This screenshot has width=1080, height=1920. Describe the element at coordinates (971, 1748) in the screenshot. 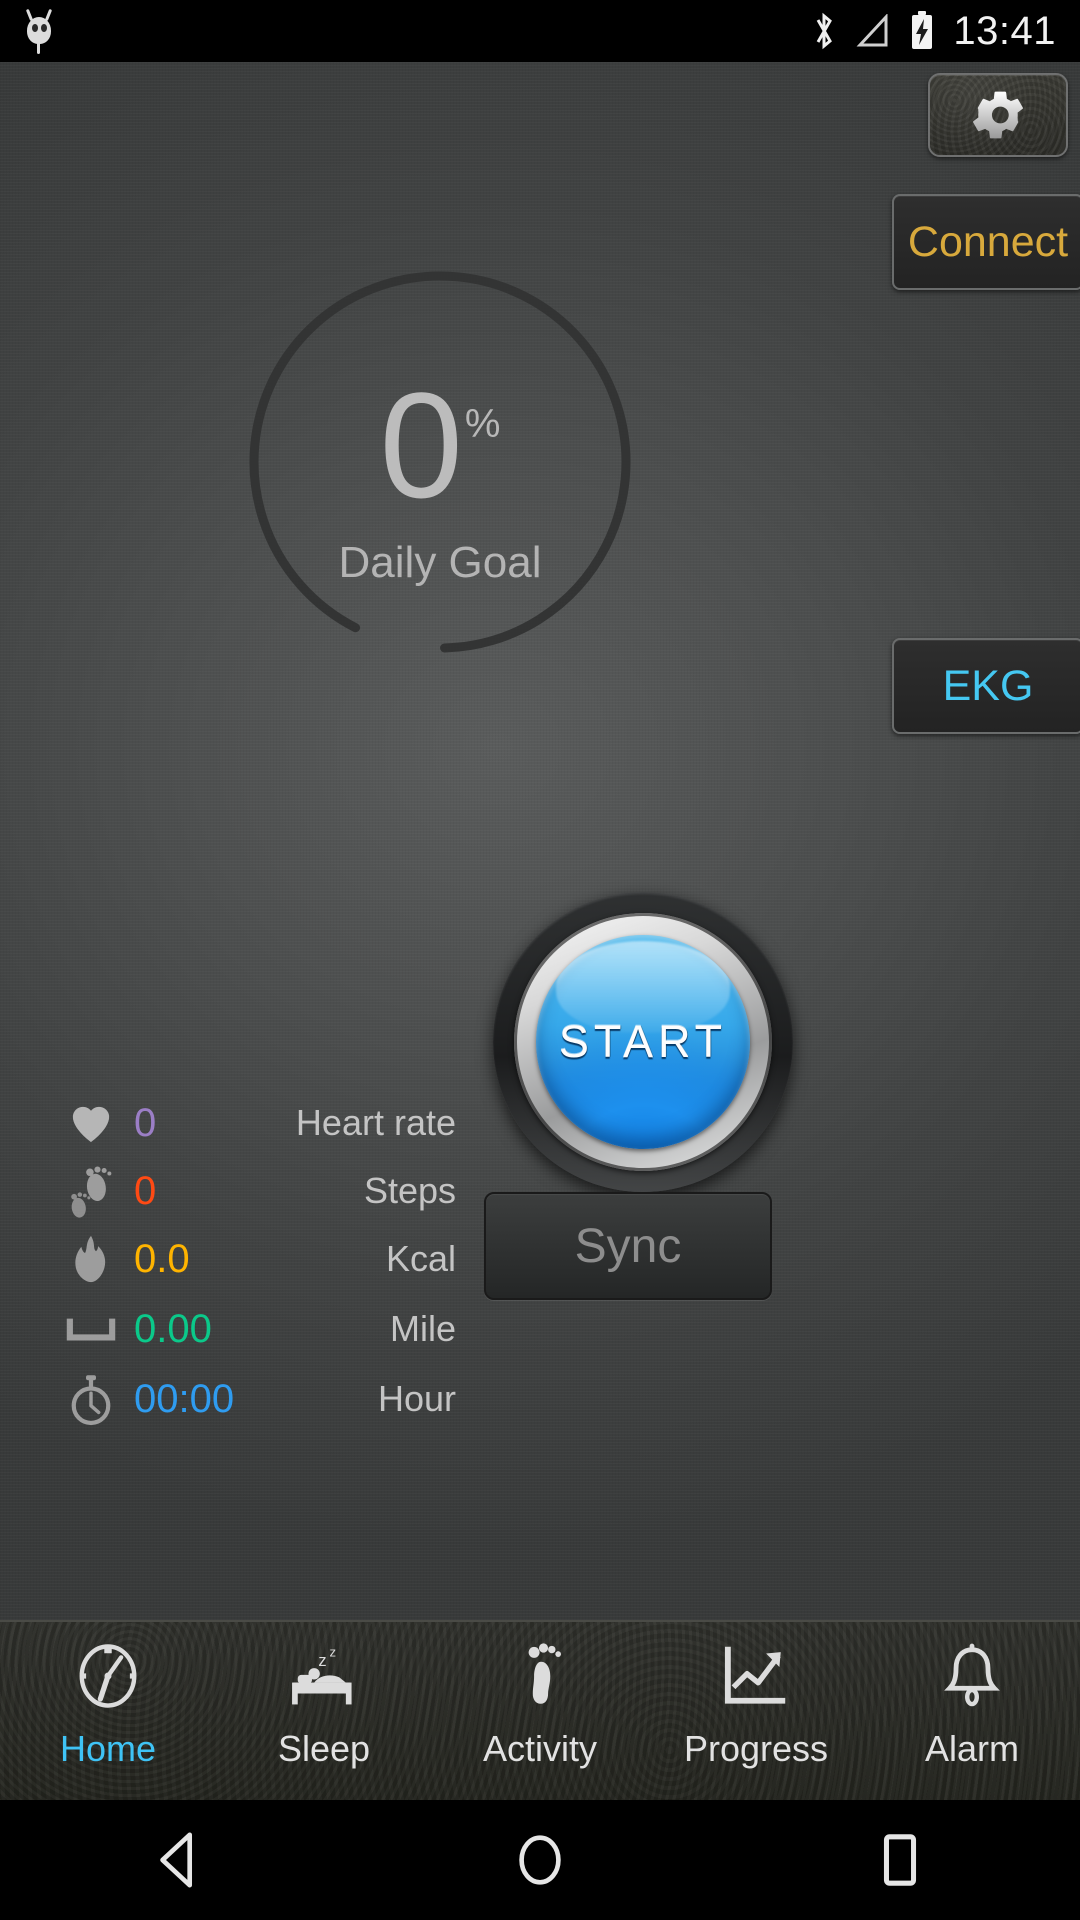

I see `nav-label-alarm: Alarm` at that location.